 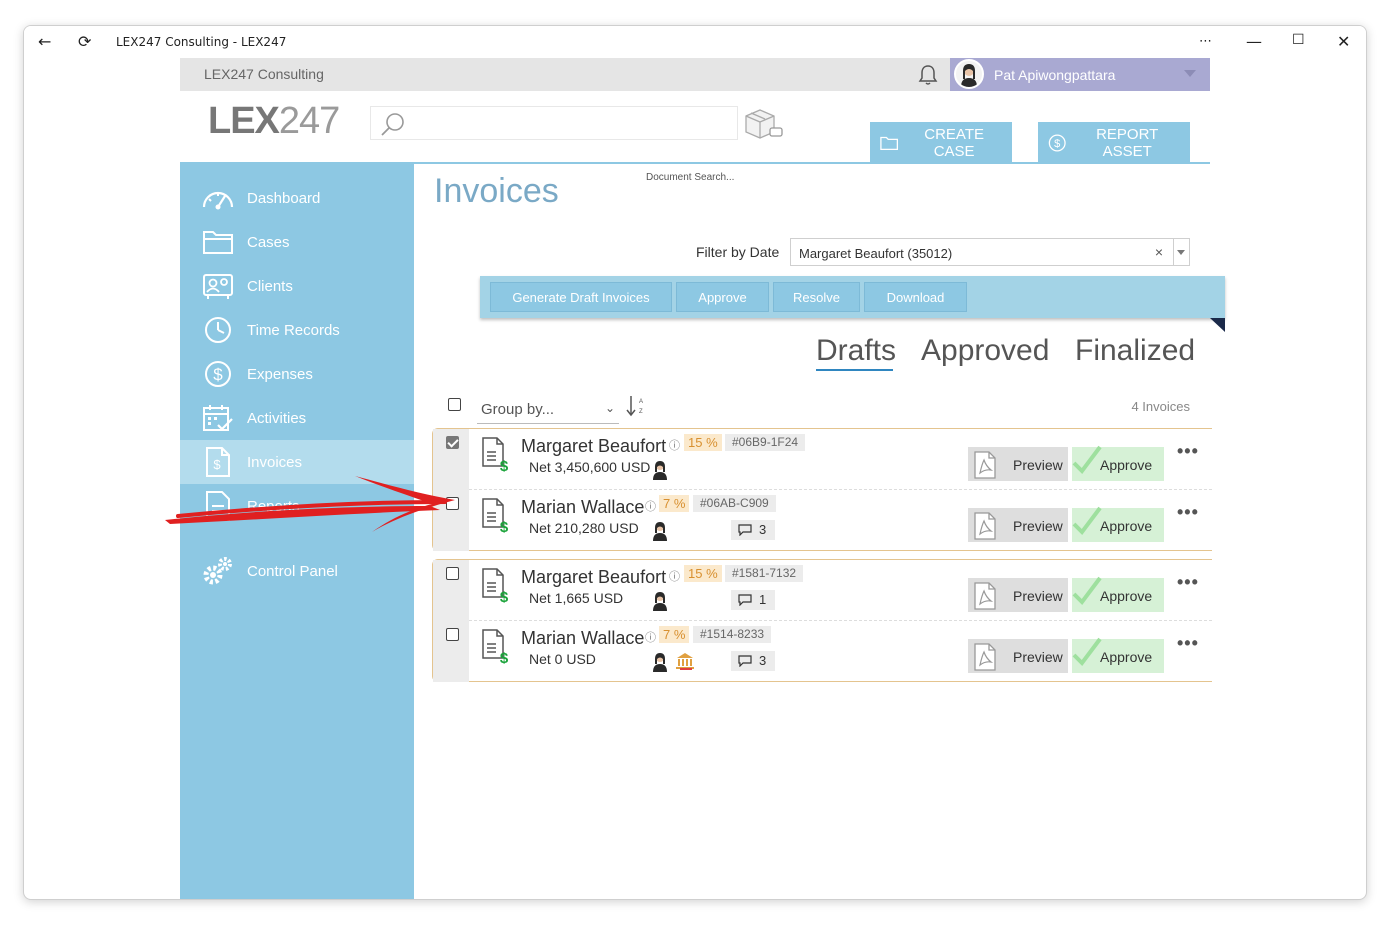 I want to click on back-arrow-icon: ←, so click(x=44, y=41).